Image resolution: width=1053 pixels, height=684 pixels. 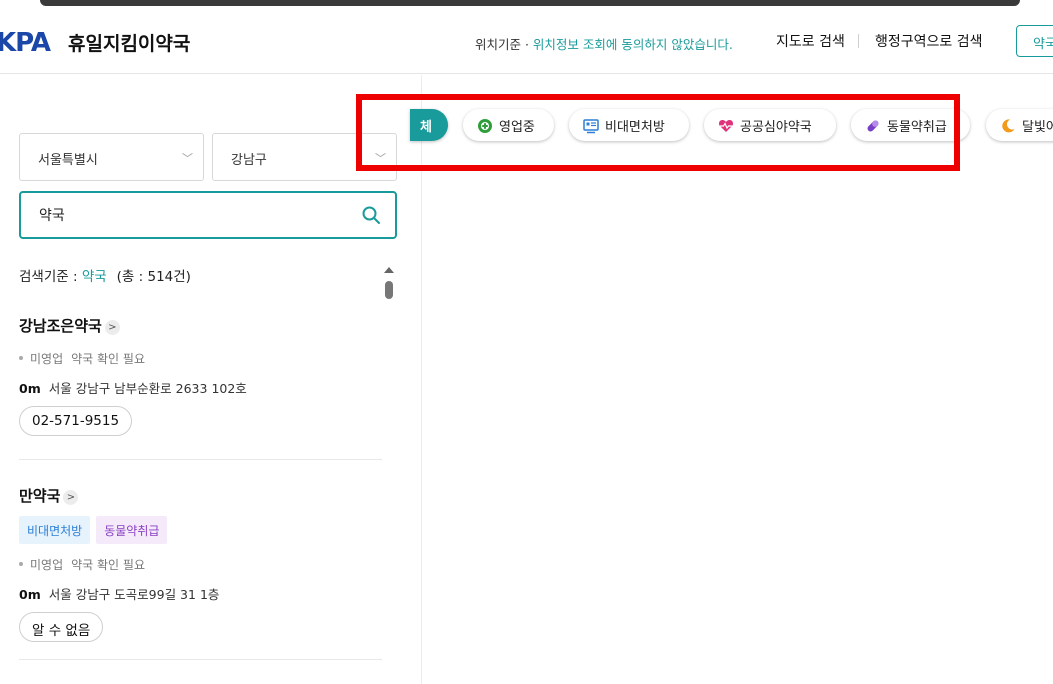 What do you see at coordinates (858, 41) in the screenshot?
I see `nav-divider` at bounding box center [858, 41].